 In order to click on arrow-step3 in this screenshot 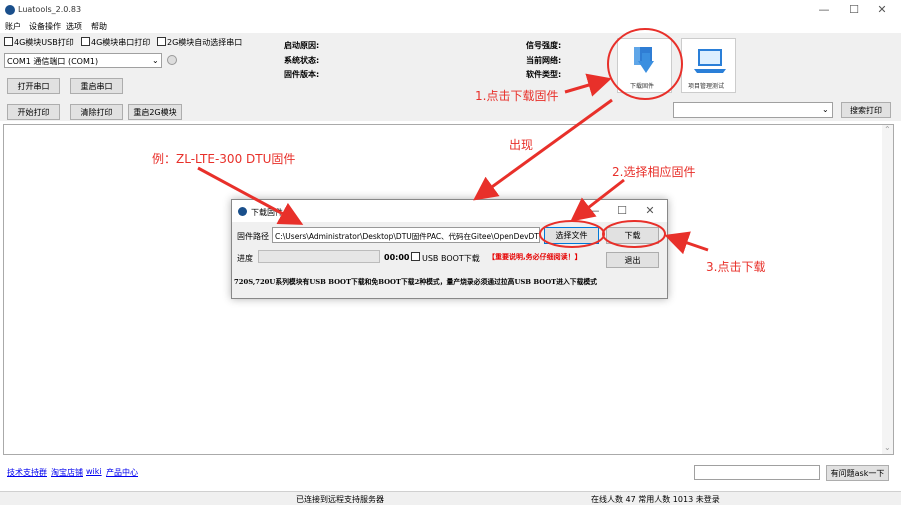, I will do `click(686, 243)`.